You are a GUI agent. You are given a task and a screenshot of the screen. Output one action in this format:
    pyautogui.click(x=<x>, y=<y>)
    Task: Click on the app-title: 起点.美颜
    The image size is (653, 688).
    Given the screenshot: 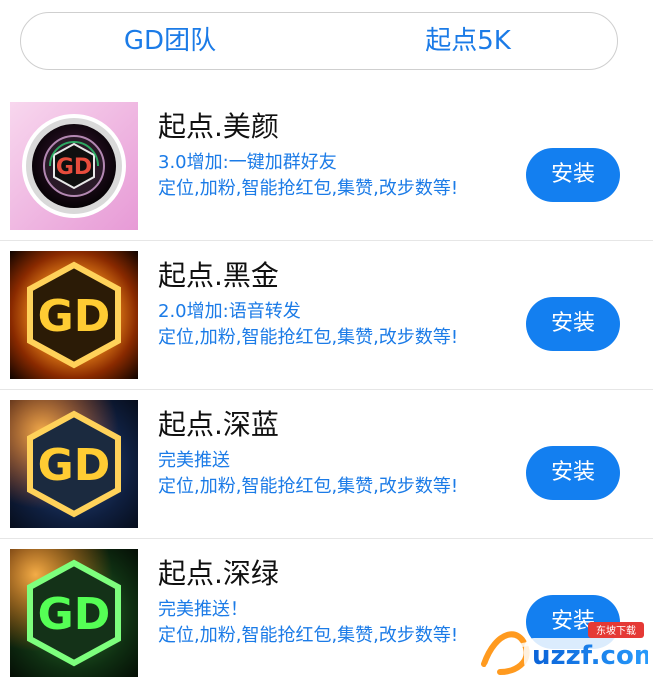 What is the action you would take?
    pyautogui.click(x=218, y=126)
    